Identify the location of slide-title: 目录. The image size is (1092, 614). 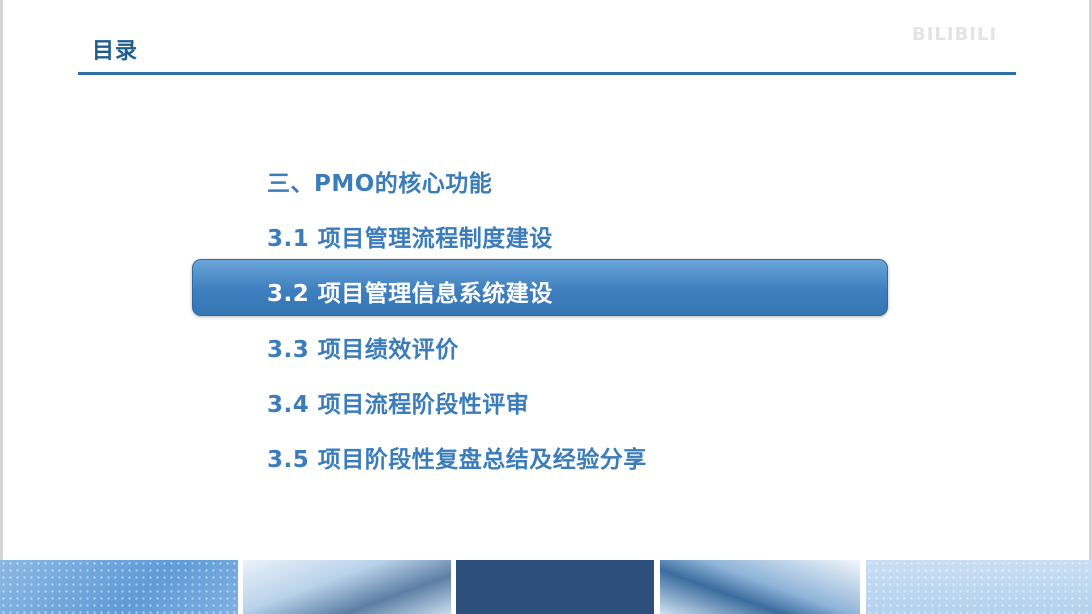
(115, 51).